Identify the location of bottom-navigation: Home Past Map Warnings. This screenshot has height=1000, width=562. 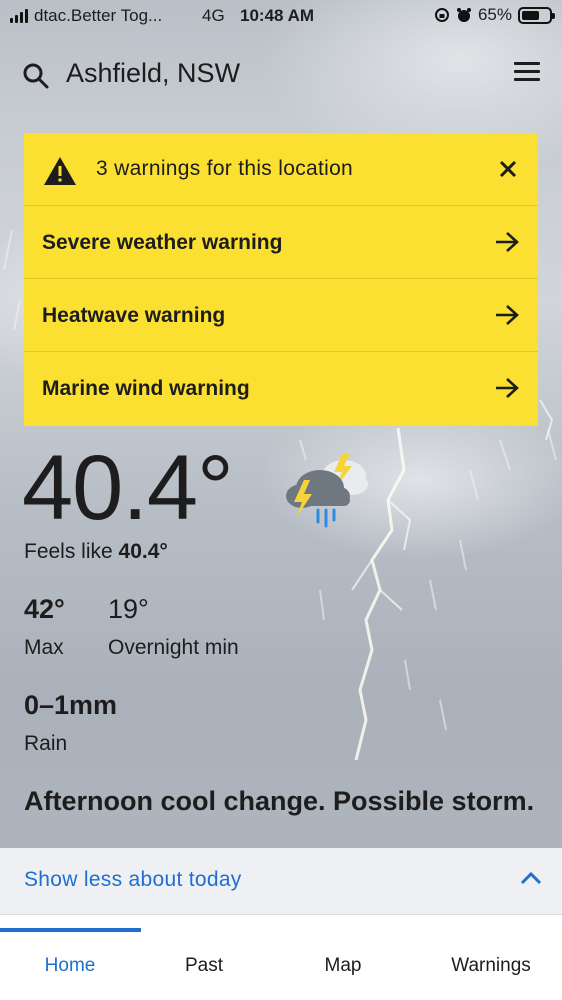
(281, 957).